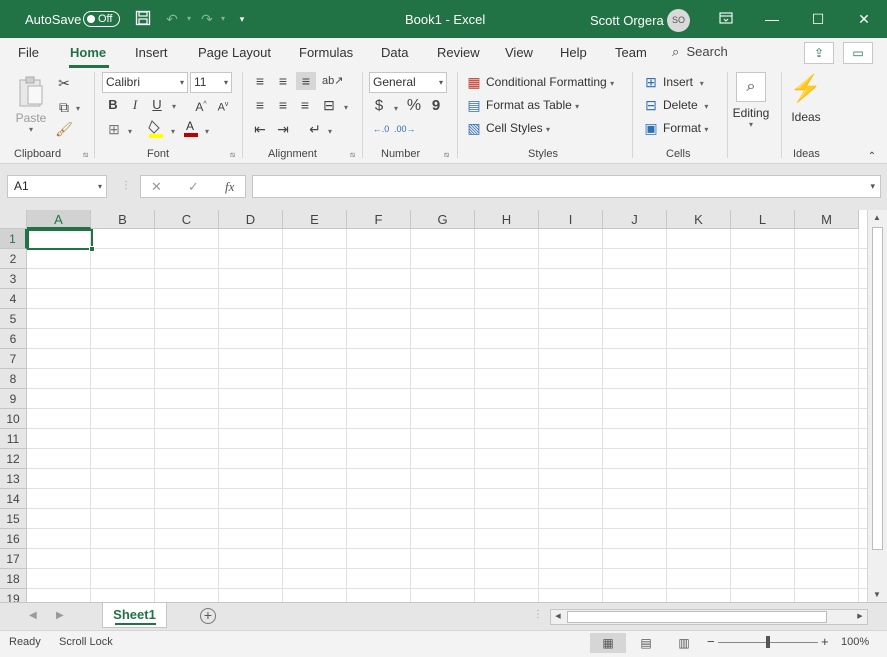 The height and width of the screenshot is (657, 887). What do you see at coordinates (858, 53) in the screenshot?
I see `comments-button: ▭` at bounding box center [858, 53].